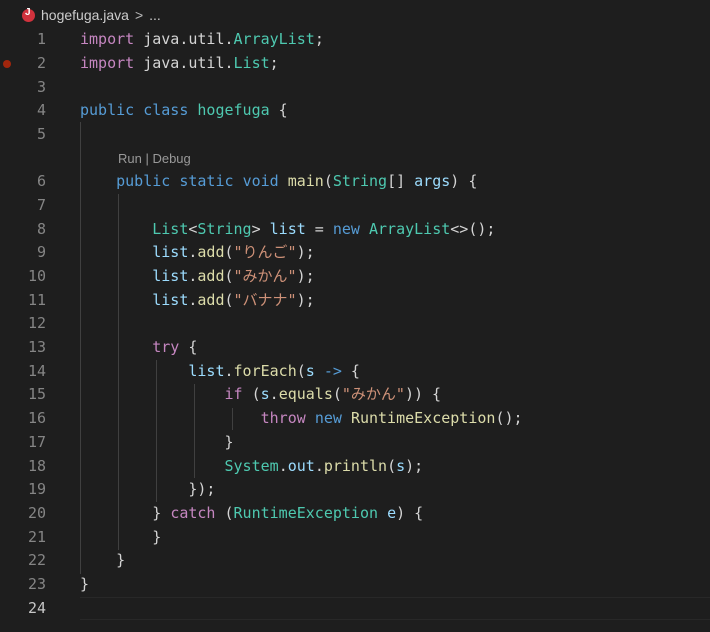  Describe the element at coordinates (166, 110) in the screenshot. I see `code-token: class` at that location.